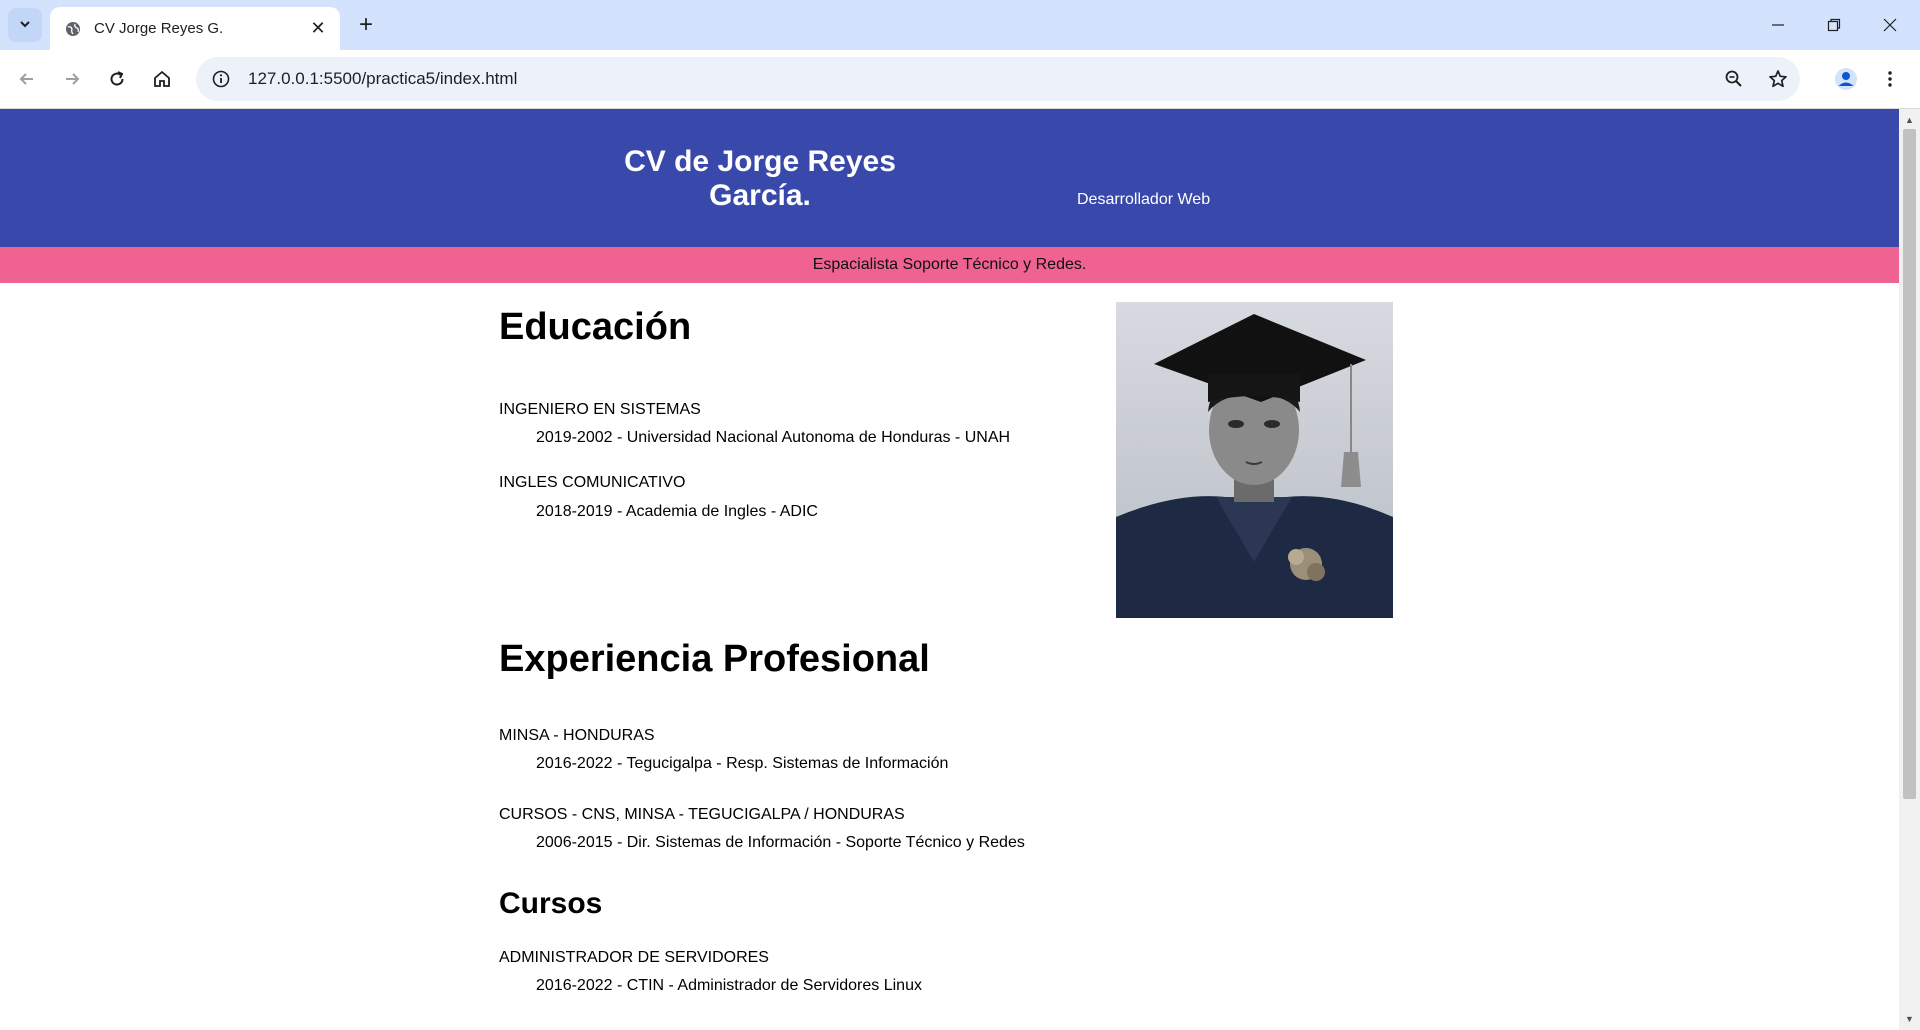  I want to click on new-tab-button: +, so click(366, 25).